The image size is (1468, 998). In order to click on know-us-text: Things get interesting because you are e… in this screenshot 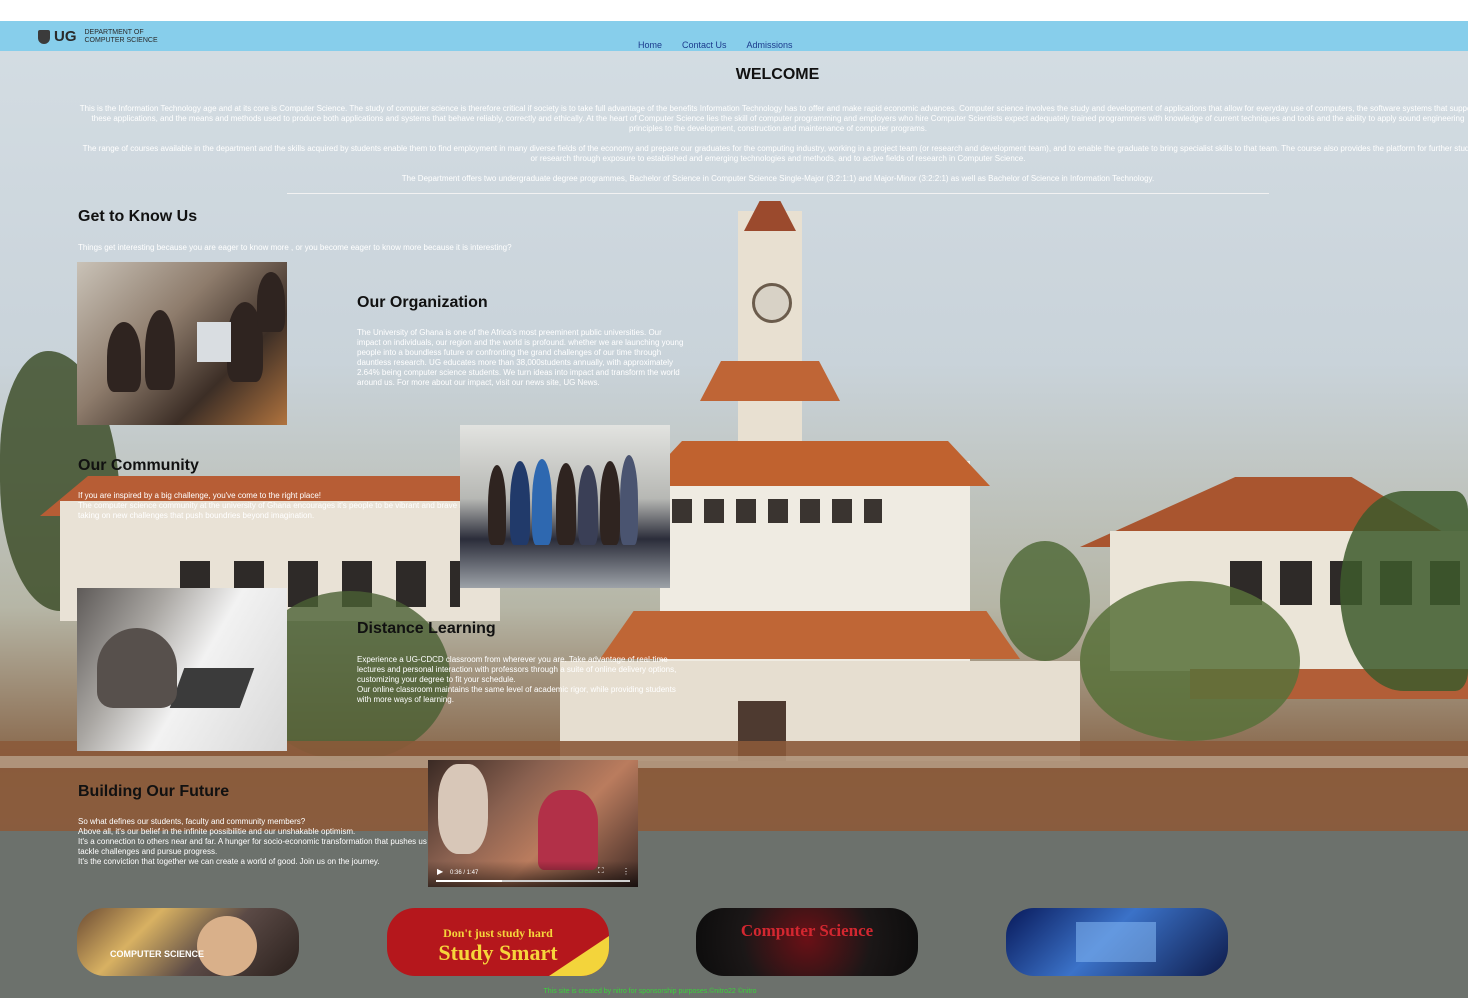, I will do `click(295, 247)`.